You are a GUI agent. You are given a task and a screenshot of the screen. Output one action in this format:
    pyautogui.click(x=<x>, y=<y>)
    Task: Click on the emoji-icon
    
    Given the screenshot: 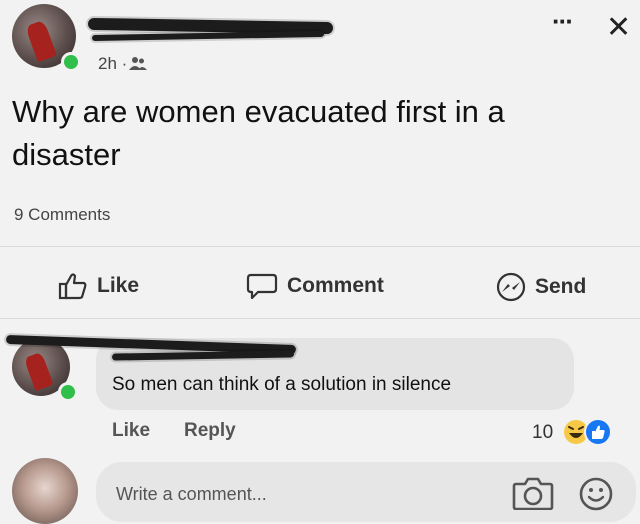 What is the action you would take?
    pyautogui.click(x=596, y=494)
    